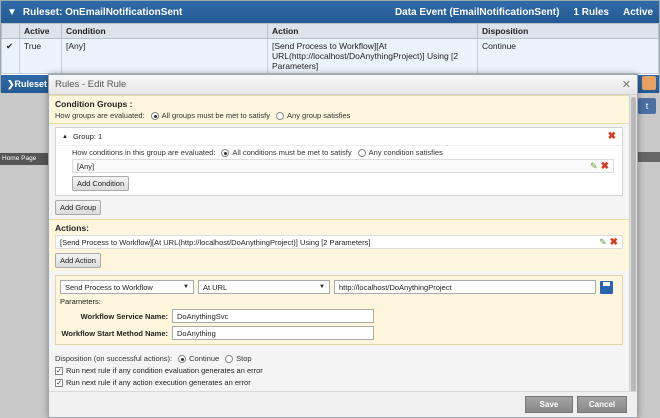 The height and width of the screenshot is (418, 660). What do you see at coordinates (154, 115) in the screenshot?
I see `radio-all-groups` at bounding box center [154, 115].